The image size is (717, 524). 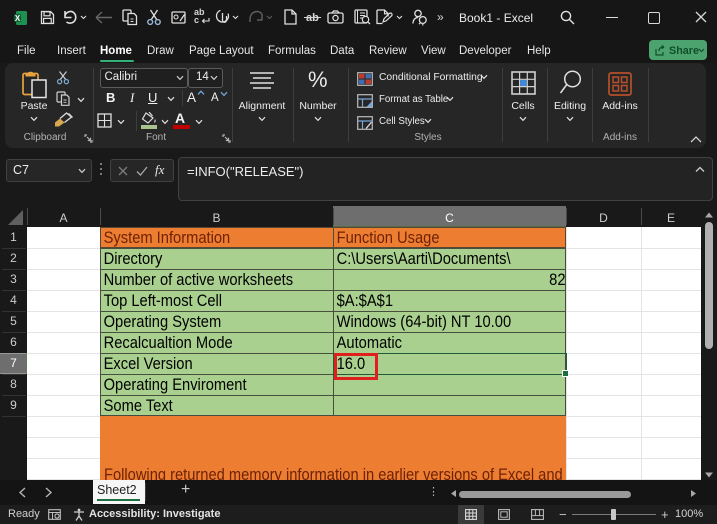 I want to click on svg-text: X, so click(x=18, y=18).